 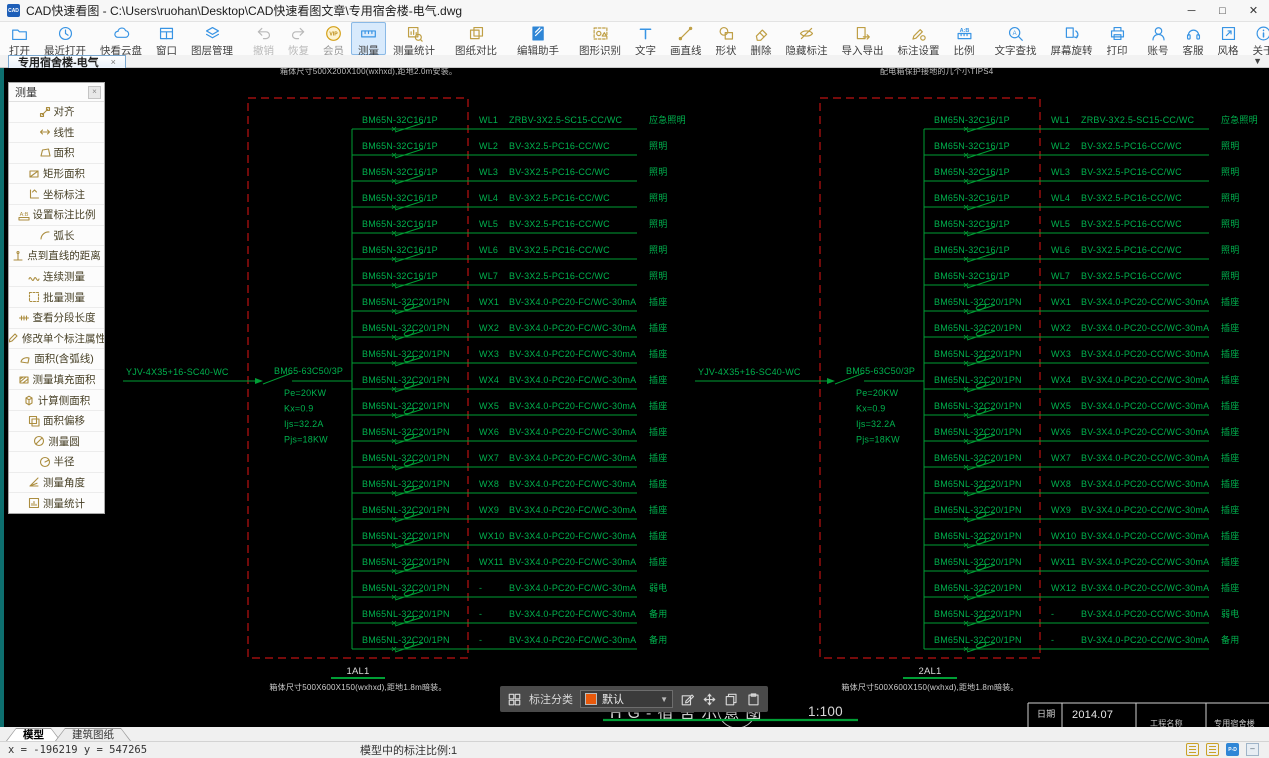 What do you see at coordinates (686, 38) in the screenshot?
I see `toolbar-draw-line: 画直线` at bounding box center [686, 38].